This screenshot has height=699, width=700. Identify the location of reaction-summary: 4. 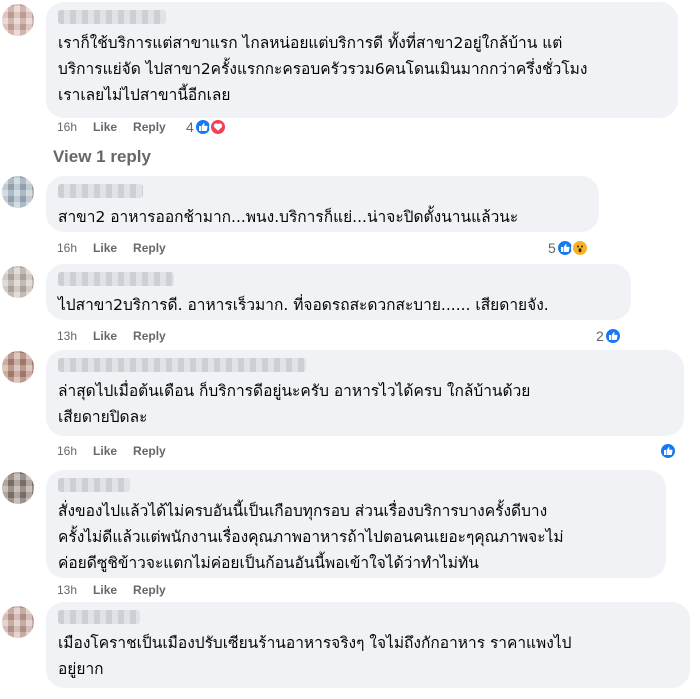
(206, 127).